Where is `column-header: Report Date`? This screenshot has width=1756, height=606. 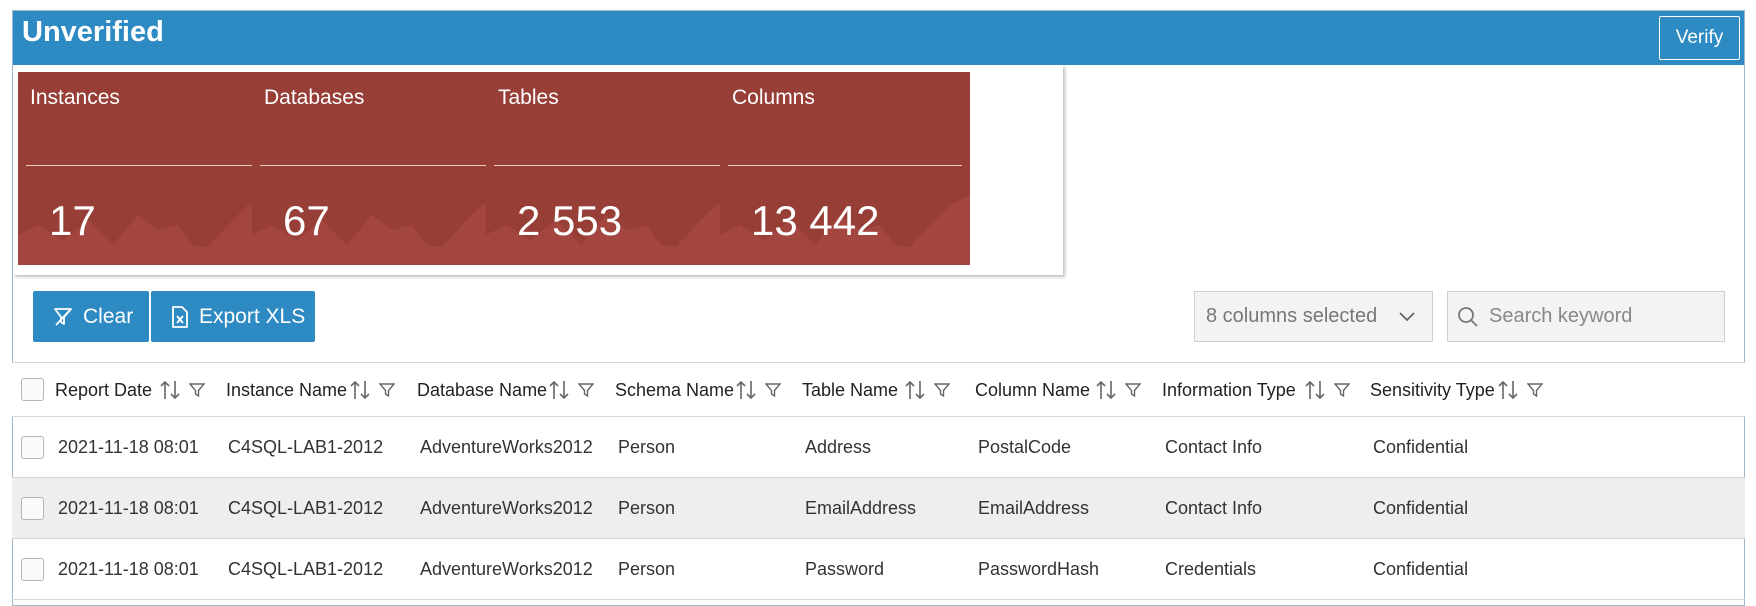 column-header: Report Date is located at coordinates (103, 390).